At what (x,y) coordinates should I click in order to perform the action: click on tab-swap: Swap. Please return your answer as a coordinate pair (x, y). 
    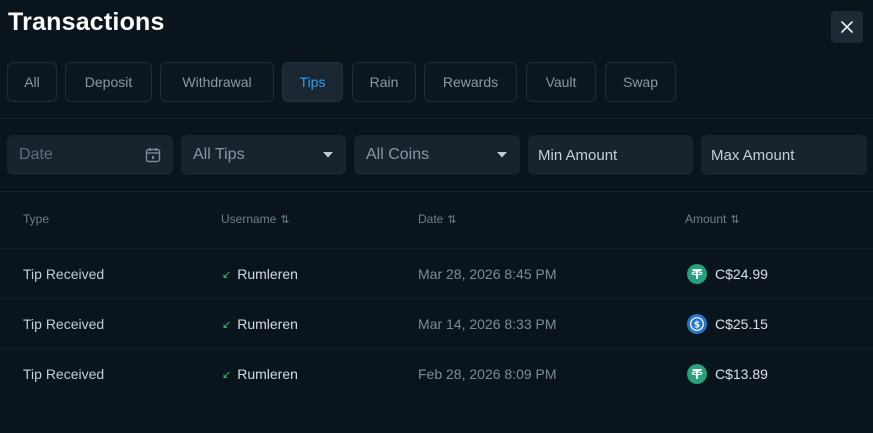
    Looking at the image, I should click on (640, 82).